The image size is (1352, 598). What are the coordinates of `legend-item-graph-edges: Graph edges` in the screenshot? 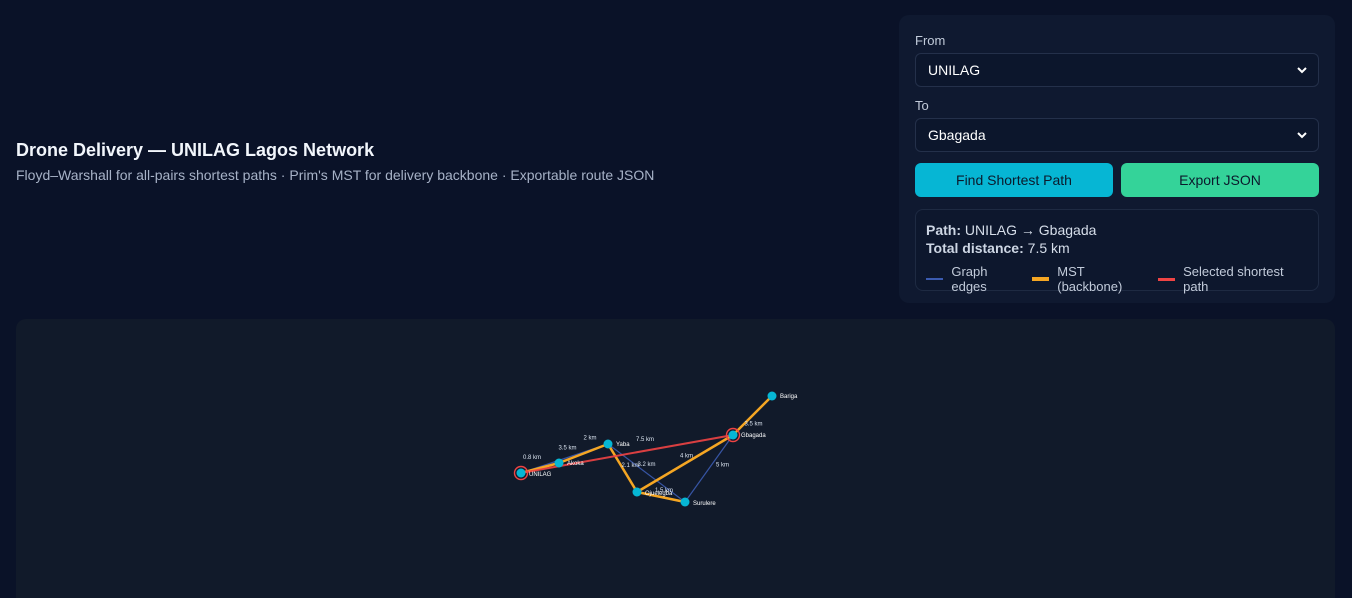 It's located at (975, 279).